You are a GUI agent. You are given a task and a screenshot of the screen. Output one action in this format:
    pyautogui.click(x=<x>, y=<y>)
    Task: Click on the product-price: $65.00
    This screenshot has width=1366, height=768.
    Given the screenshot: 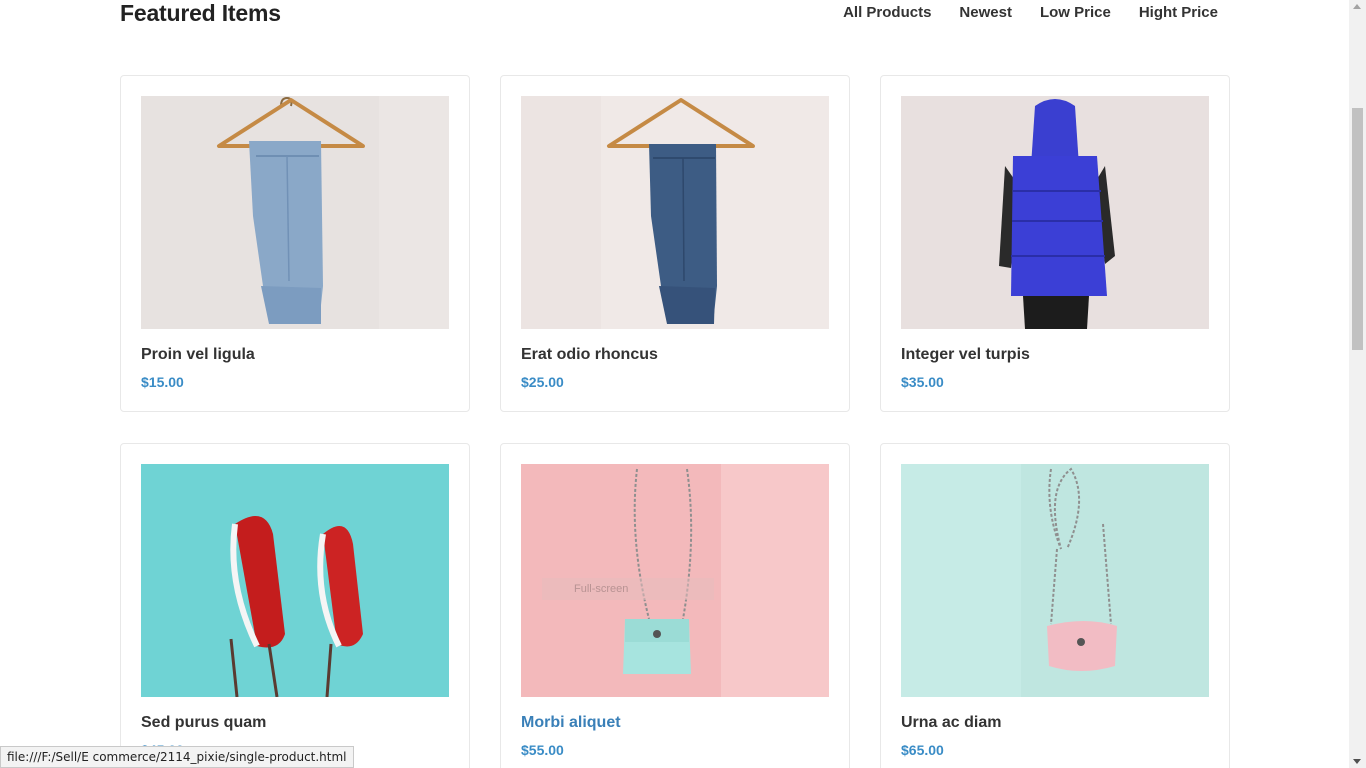 What is the action you would take?
    pyautogui.click(x=922, y=750)
    